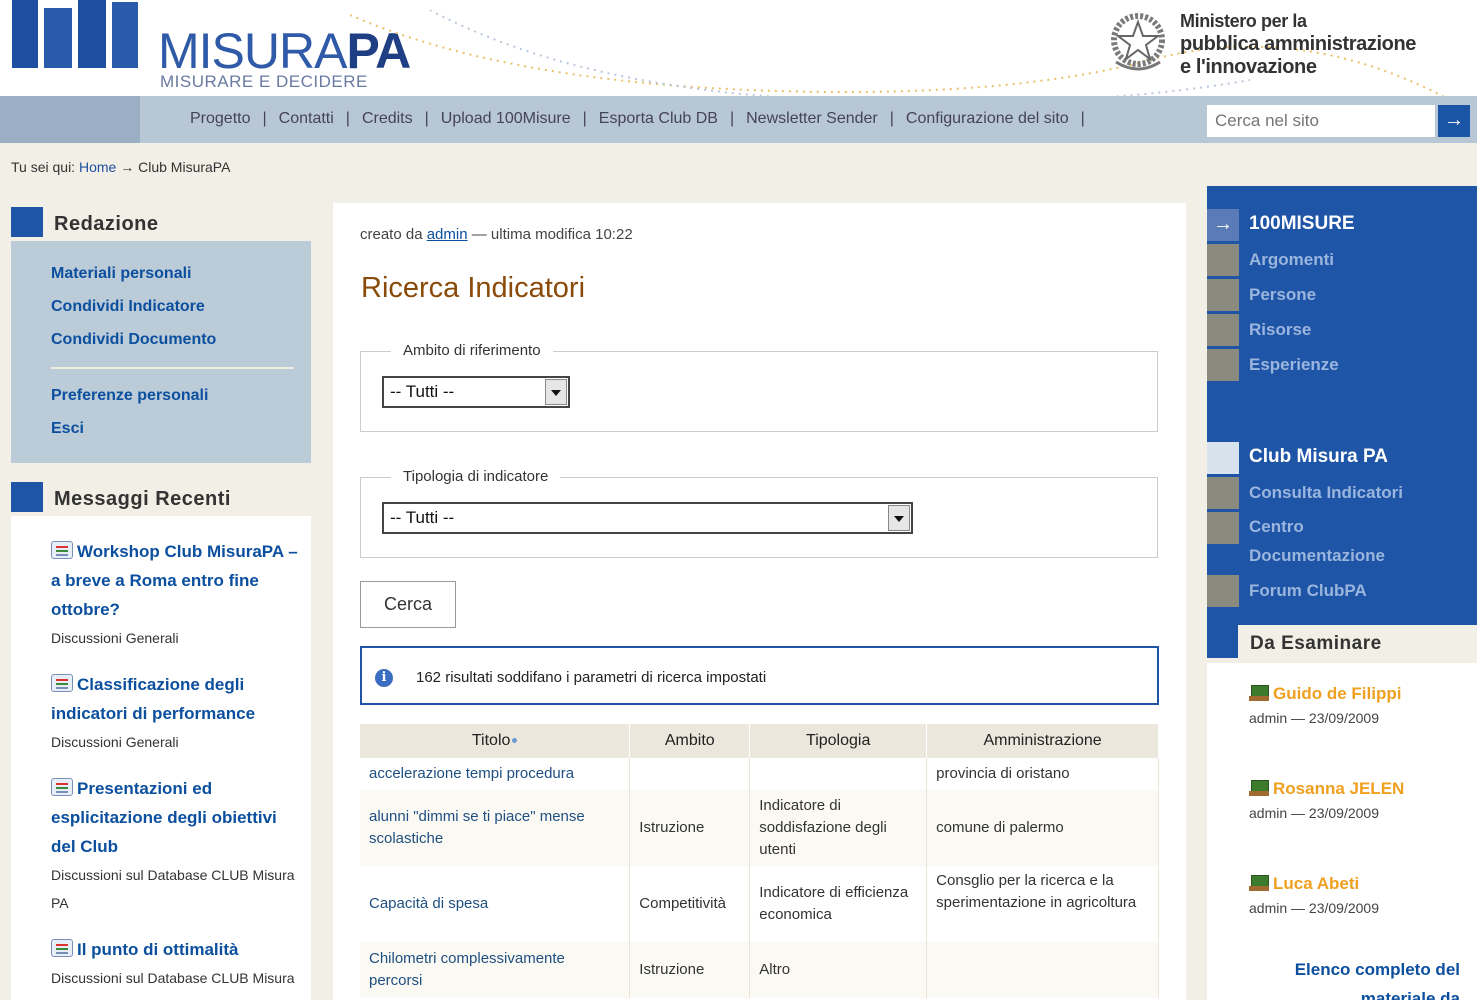 The height and width of the screenshot is (1000, 1477). I want to click on review-item: Luca Abeti admin — 23/09/2009, so click(1314, 895).